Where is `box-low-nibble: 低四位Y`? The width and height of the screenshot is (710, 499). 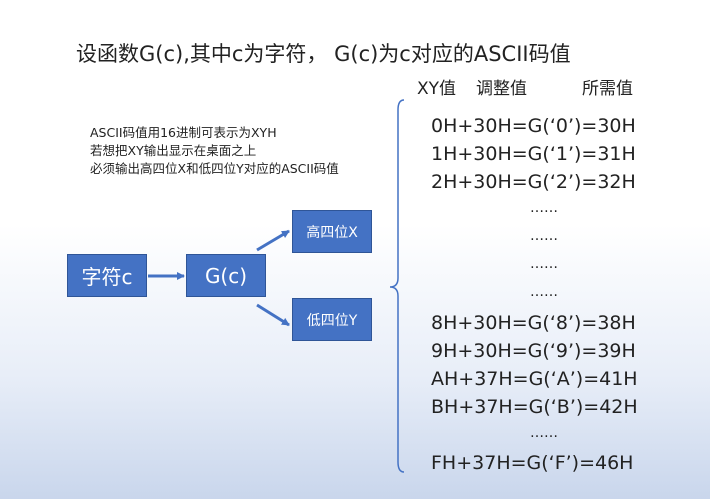 box-low-nibble: 低四位Y is located at coordinates (332, 319).